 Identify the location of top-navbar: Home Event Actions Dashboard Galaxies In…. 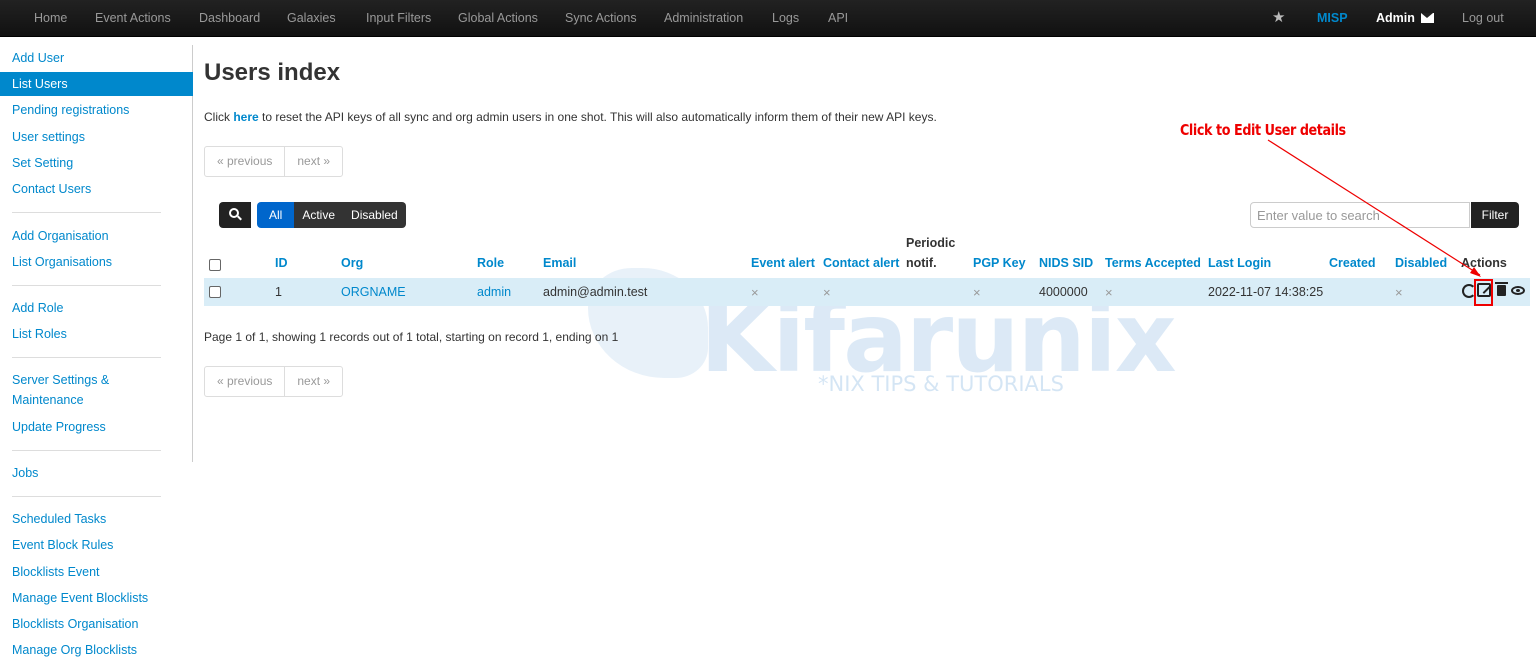
(768, 18).